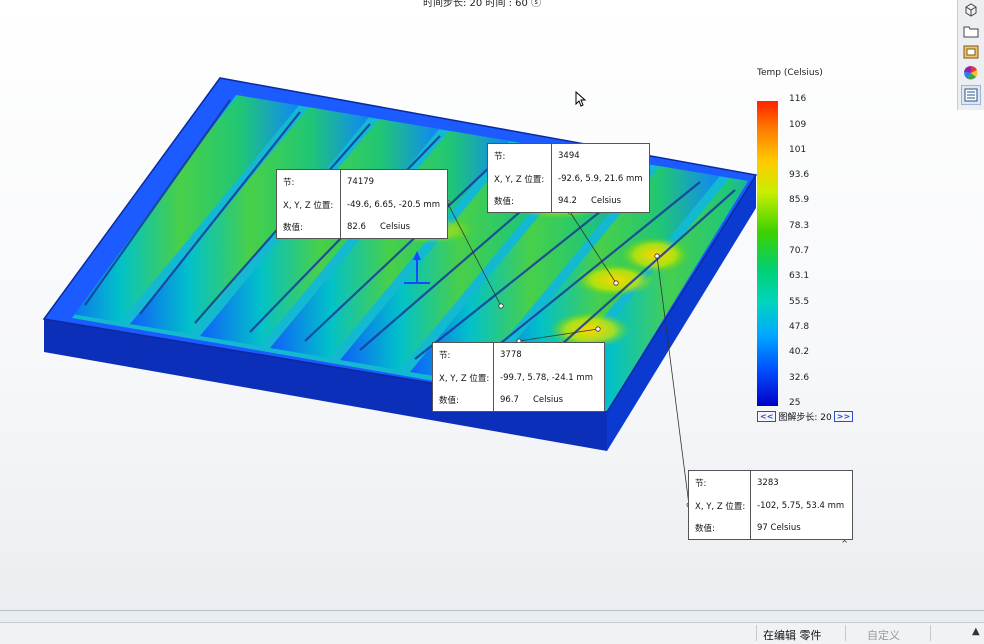 Image resolution: width=984 pixels, height=644 pixels. What do you see at coordinates (590, 201) in the screenshot?
I see `probe-value: 94.2 Celsius` at bounding box center [590, 201].